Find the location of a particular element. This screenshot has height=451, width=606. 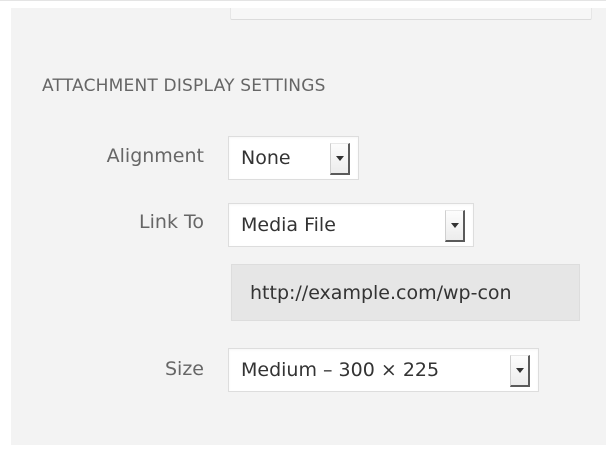

link-to-select: Media File is located at coordinates (351, 225).